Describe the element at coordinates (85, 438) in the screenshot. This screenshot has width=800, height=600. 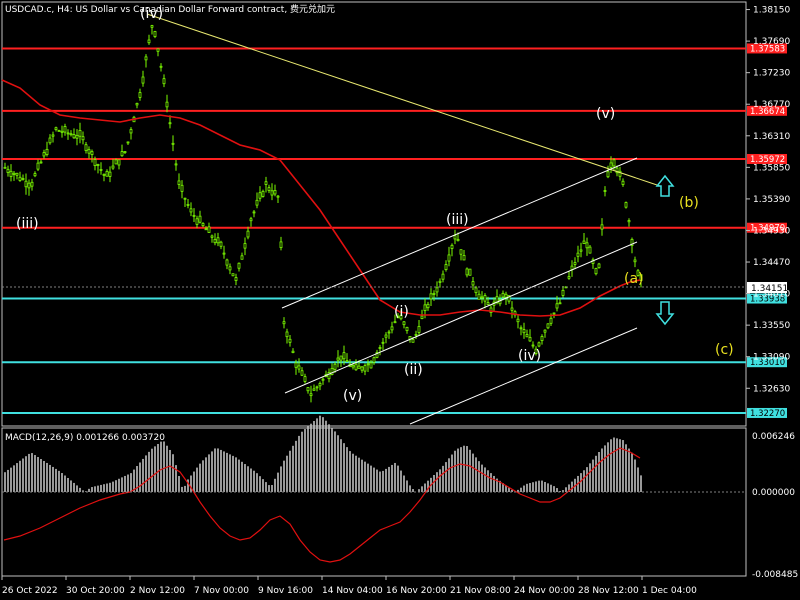
I see `macd-title: MACD(12,26,9) 0.001266 0.003720` at that location.